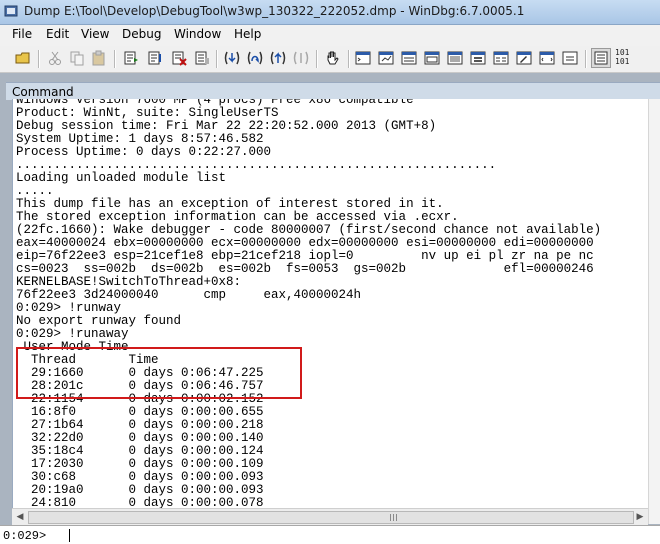 This screenshot has width=660, height=544. What do you see at coordinates (455, 58) in the screenshot?
I see `memory-icon` at bounding box center [455, 58].